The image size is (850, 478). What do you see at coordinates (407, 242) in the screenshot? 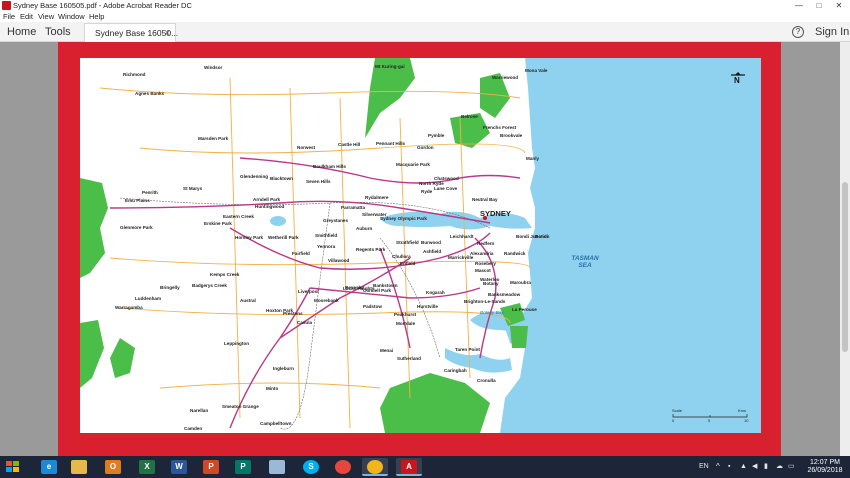
I see `place-label: Strathfield` at bounding box center [407, 242].